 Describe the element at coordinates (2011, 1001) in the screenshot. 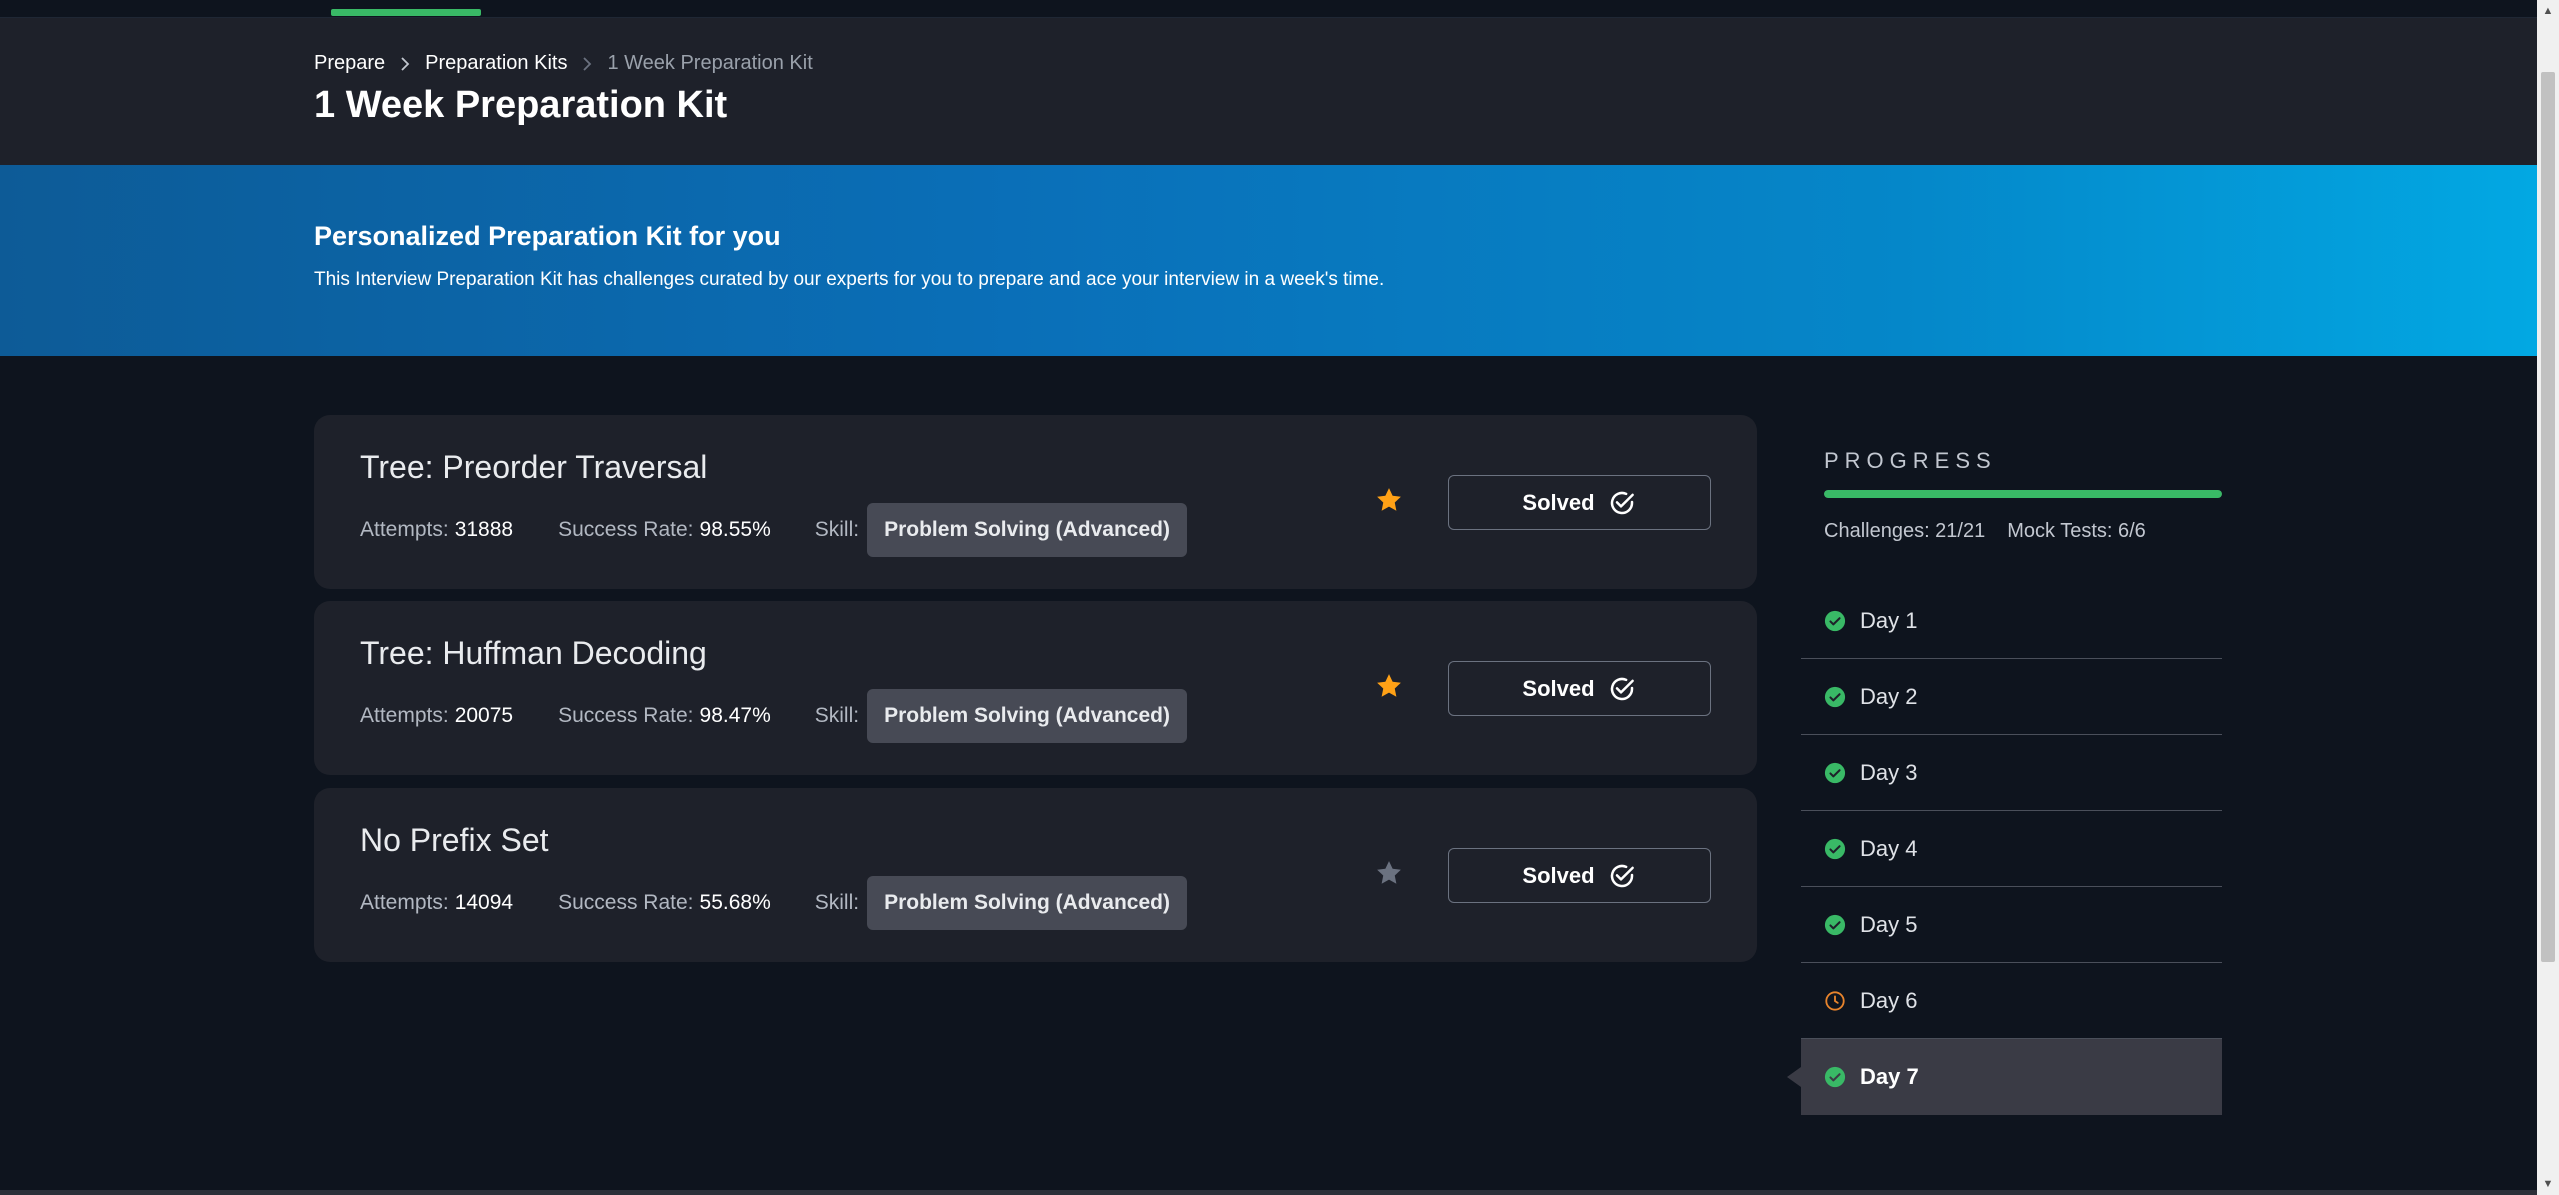

I see `day-item-6: Day 6` at that location.